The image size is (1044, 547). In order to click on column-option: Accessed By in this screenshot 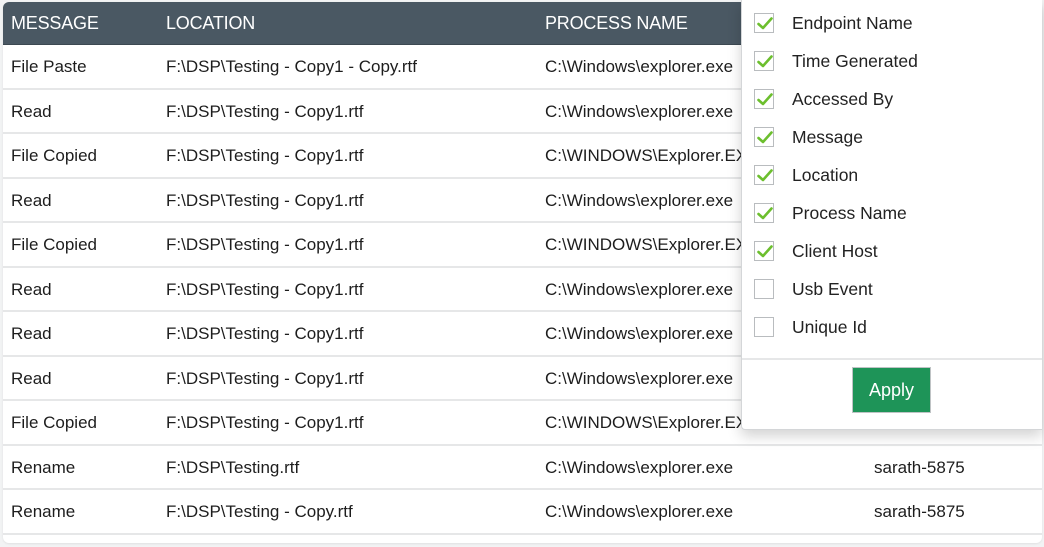, I will do `click(823, 99)`.